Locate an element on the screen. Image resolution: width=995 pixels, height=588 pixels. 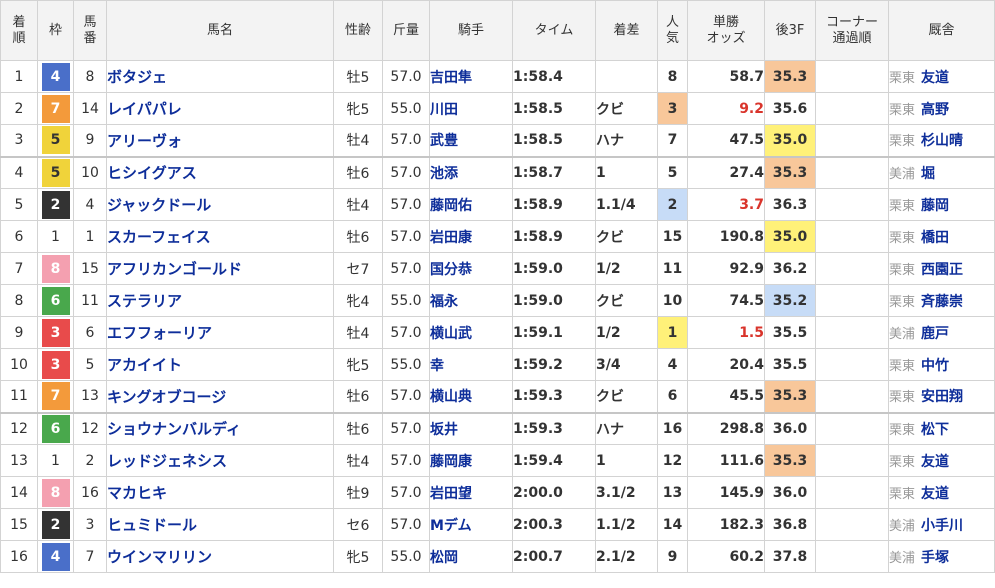
trainer-link: 西園正 is located at coordinates (942, 270).